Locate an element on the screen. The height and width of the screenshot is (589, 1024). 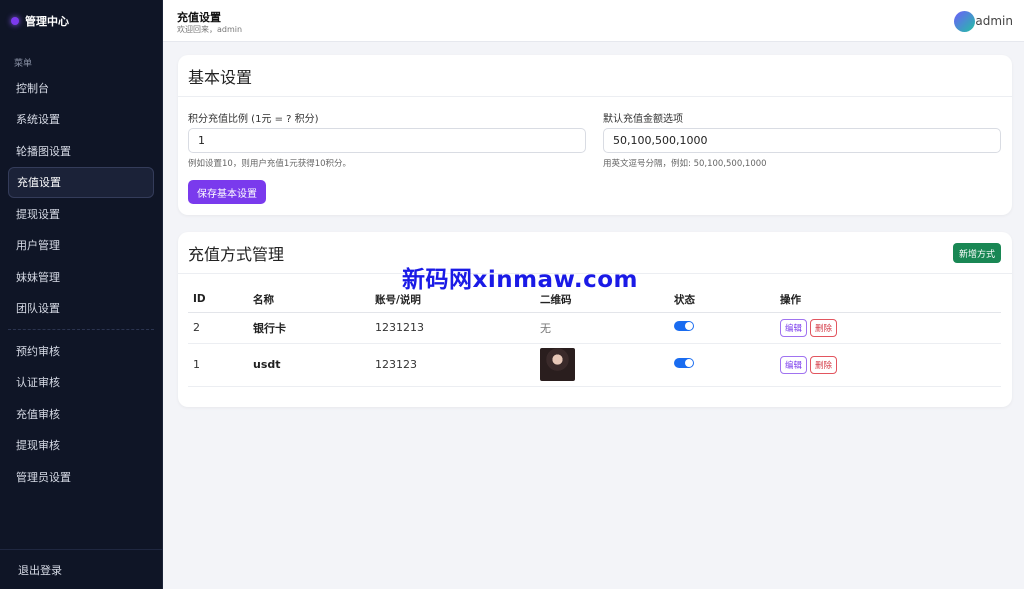
top-header: 充值设置 欢迎回来，admin admin is located at coordinates (593, 21).